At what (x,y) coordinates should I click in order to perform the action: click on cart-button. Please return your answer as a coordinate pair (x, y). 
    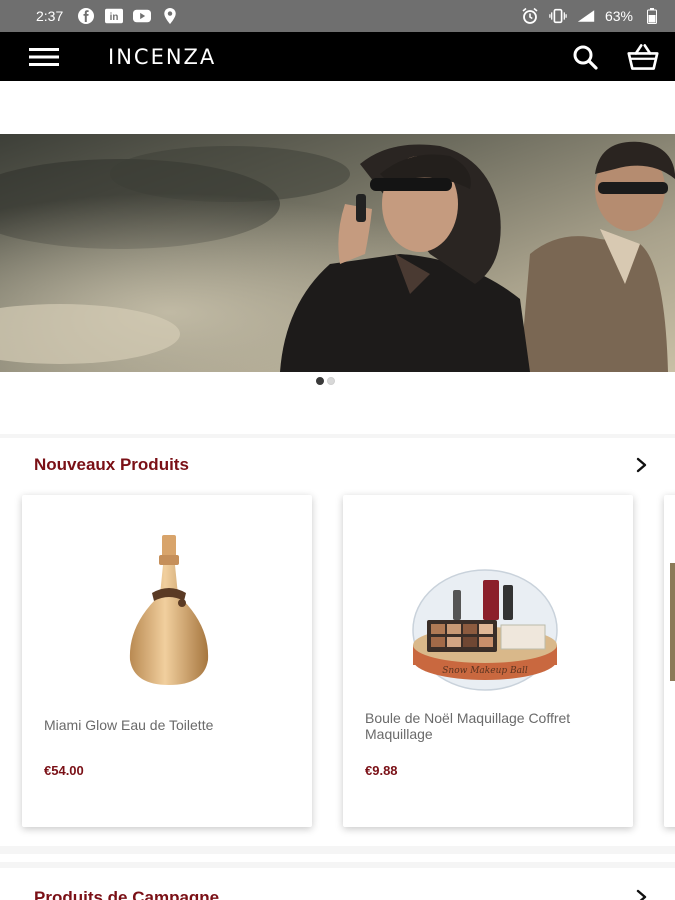
    Looking at the image, I should click on (643, 57).